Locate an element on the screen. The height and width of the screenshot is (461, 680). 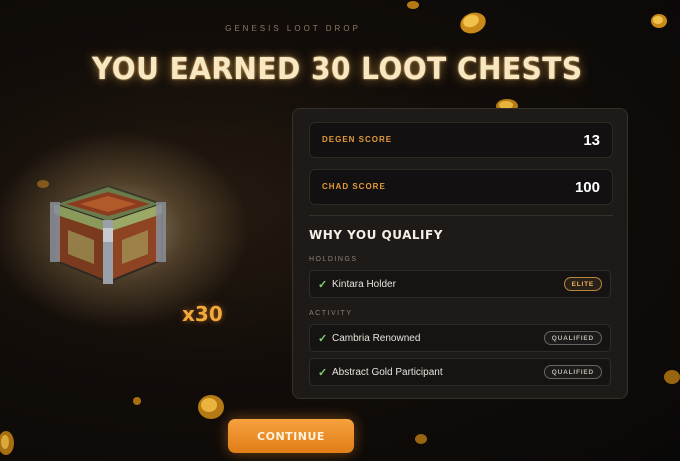
qualification-label: Kintara Holder is located at coordinates (364, 284).